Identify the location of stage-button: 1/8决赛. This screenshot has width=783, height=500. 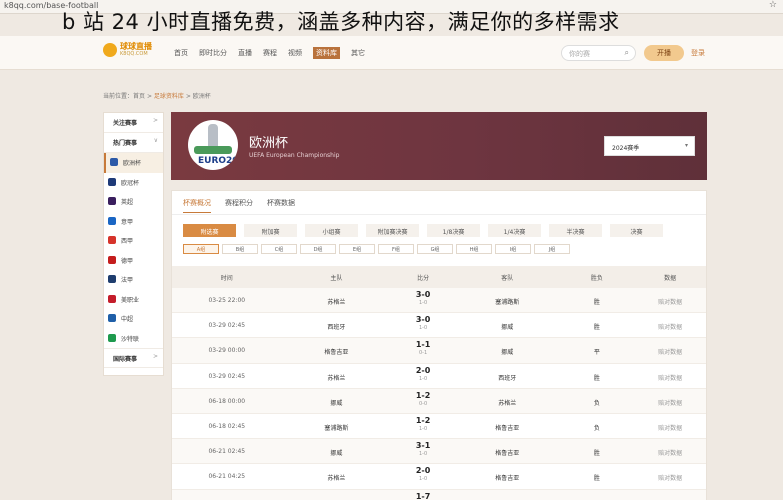
(453, 230).